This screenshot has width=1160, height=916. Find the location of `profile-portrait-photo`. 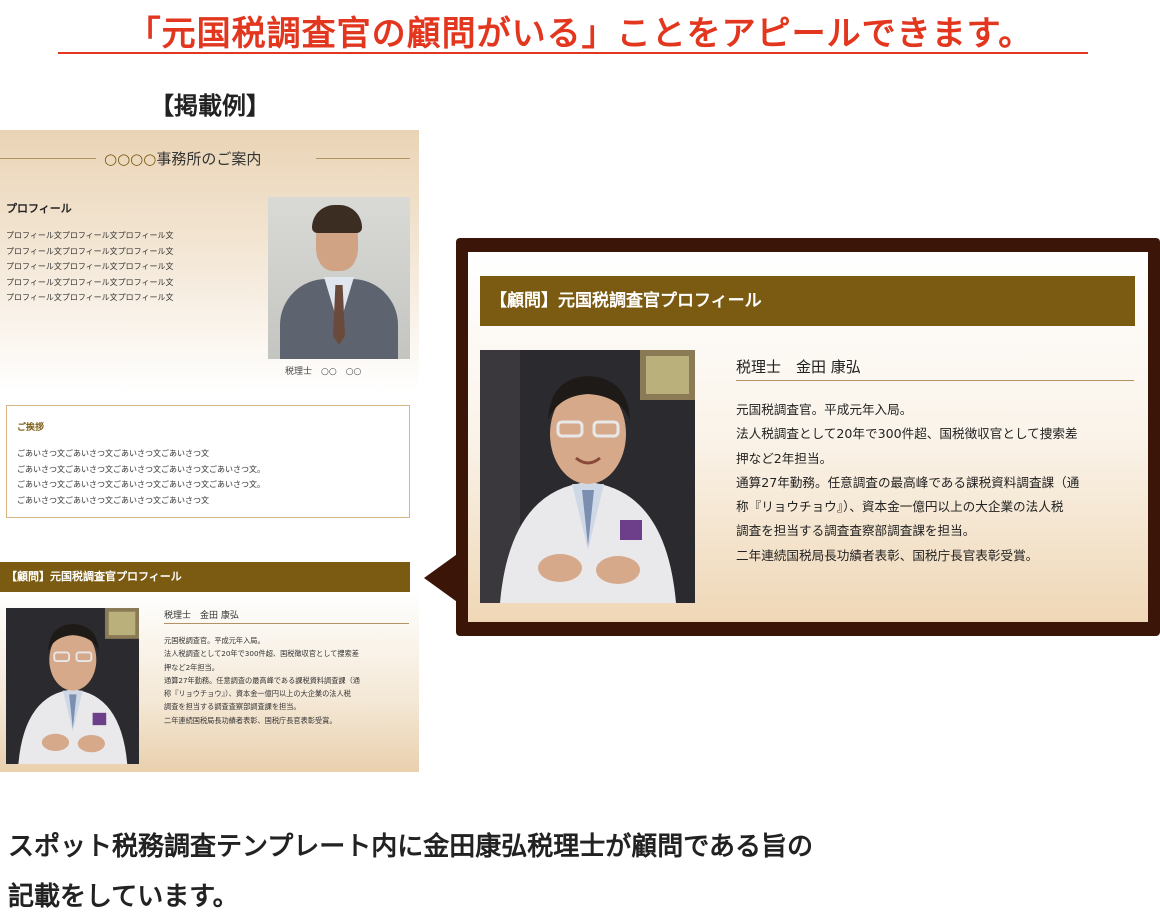

profile-portrait-photo is located at coordinates (339, 278).